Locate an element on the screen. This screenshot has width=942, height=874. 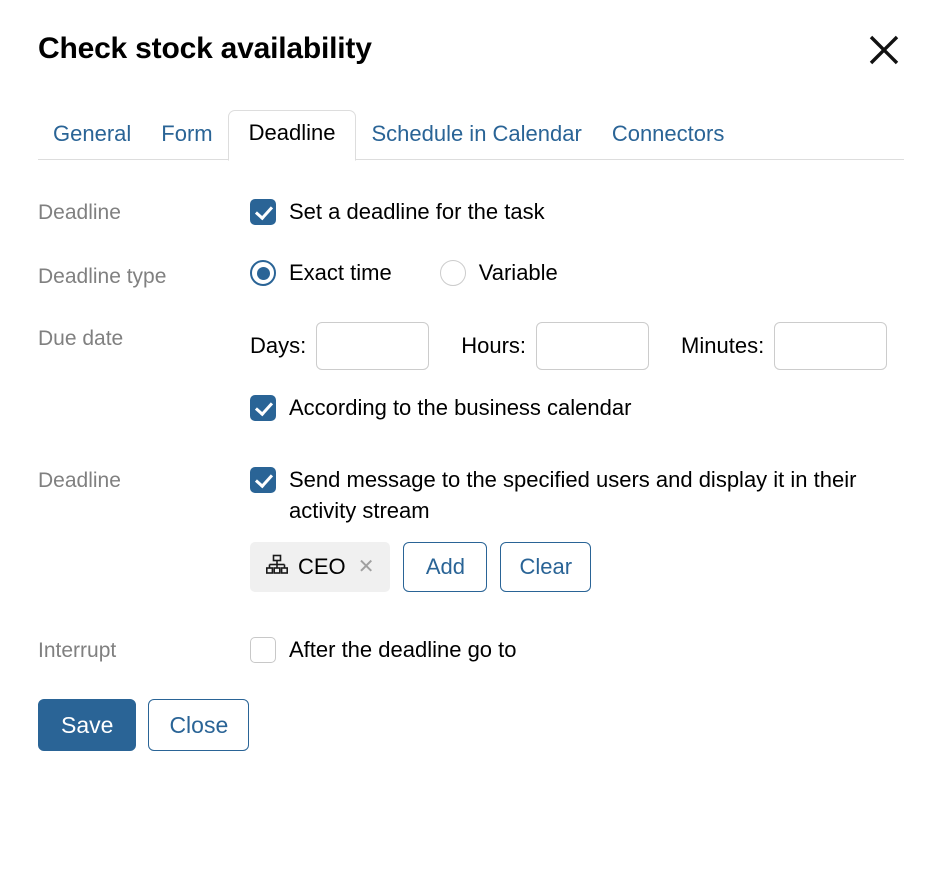
row-field-due-date: Days: Hours: Minutes: is located at coordinates (577, 346).